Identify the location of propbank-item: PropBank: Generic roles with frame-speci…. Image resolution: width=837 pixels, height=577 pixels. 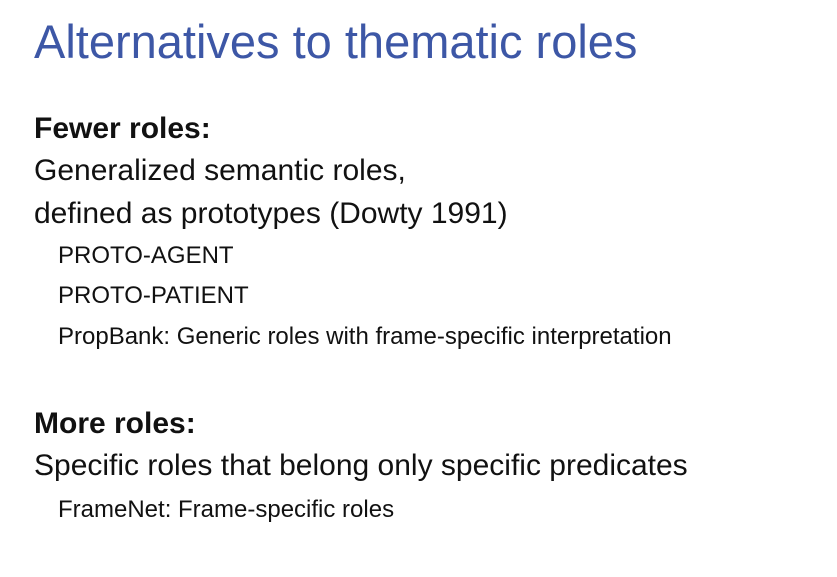
(365, 336).